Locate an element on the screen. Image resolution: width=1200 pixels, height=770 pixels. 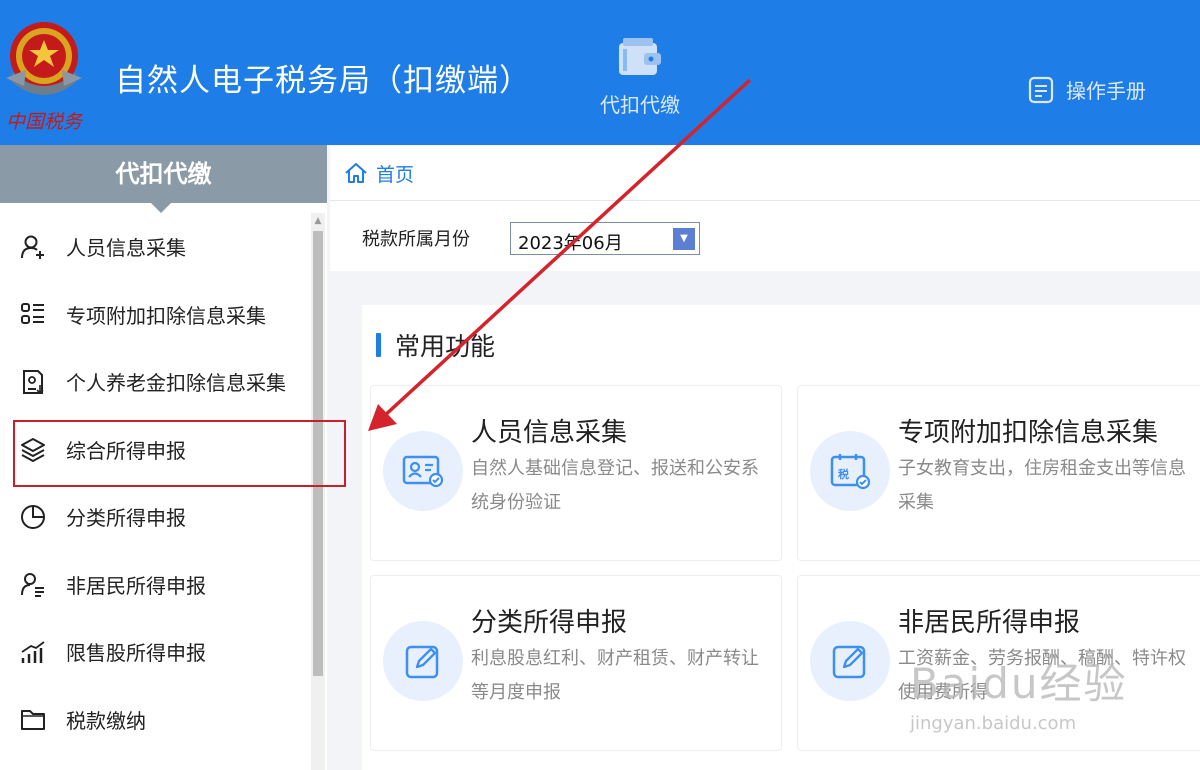
section-title: 常用功能 is located at coordinates (435, 345).